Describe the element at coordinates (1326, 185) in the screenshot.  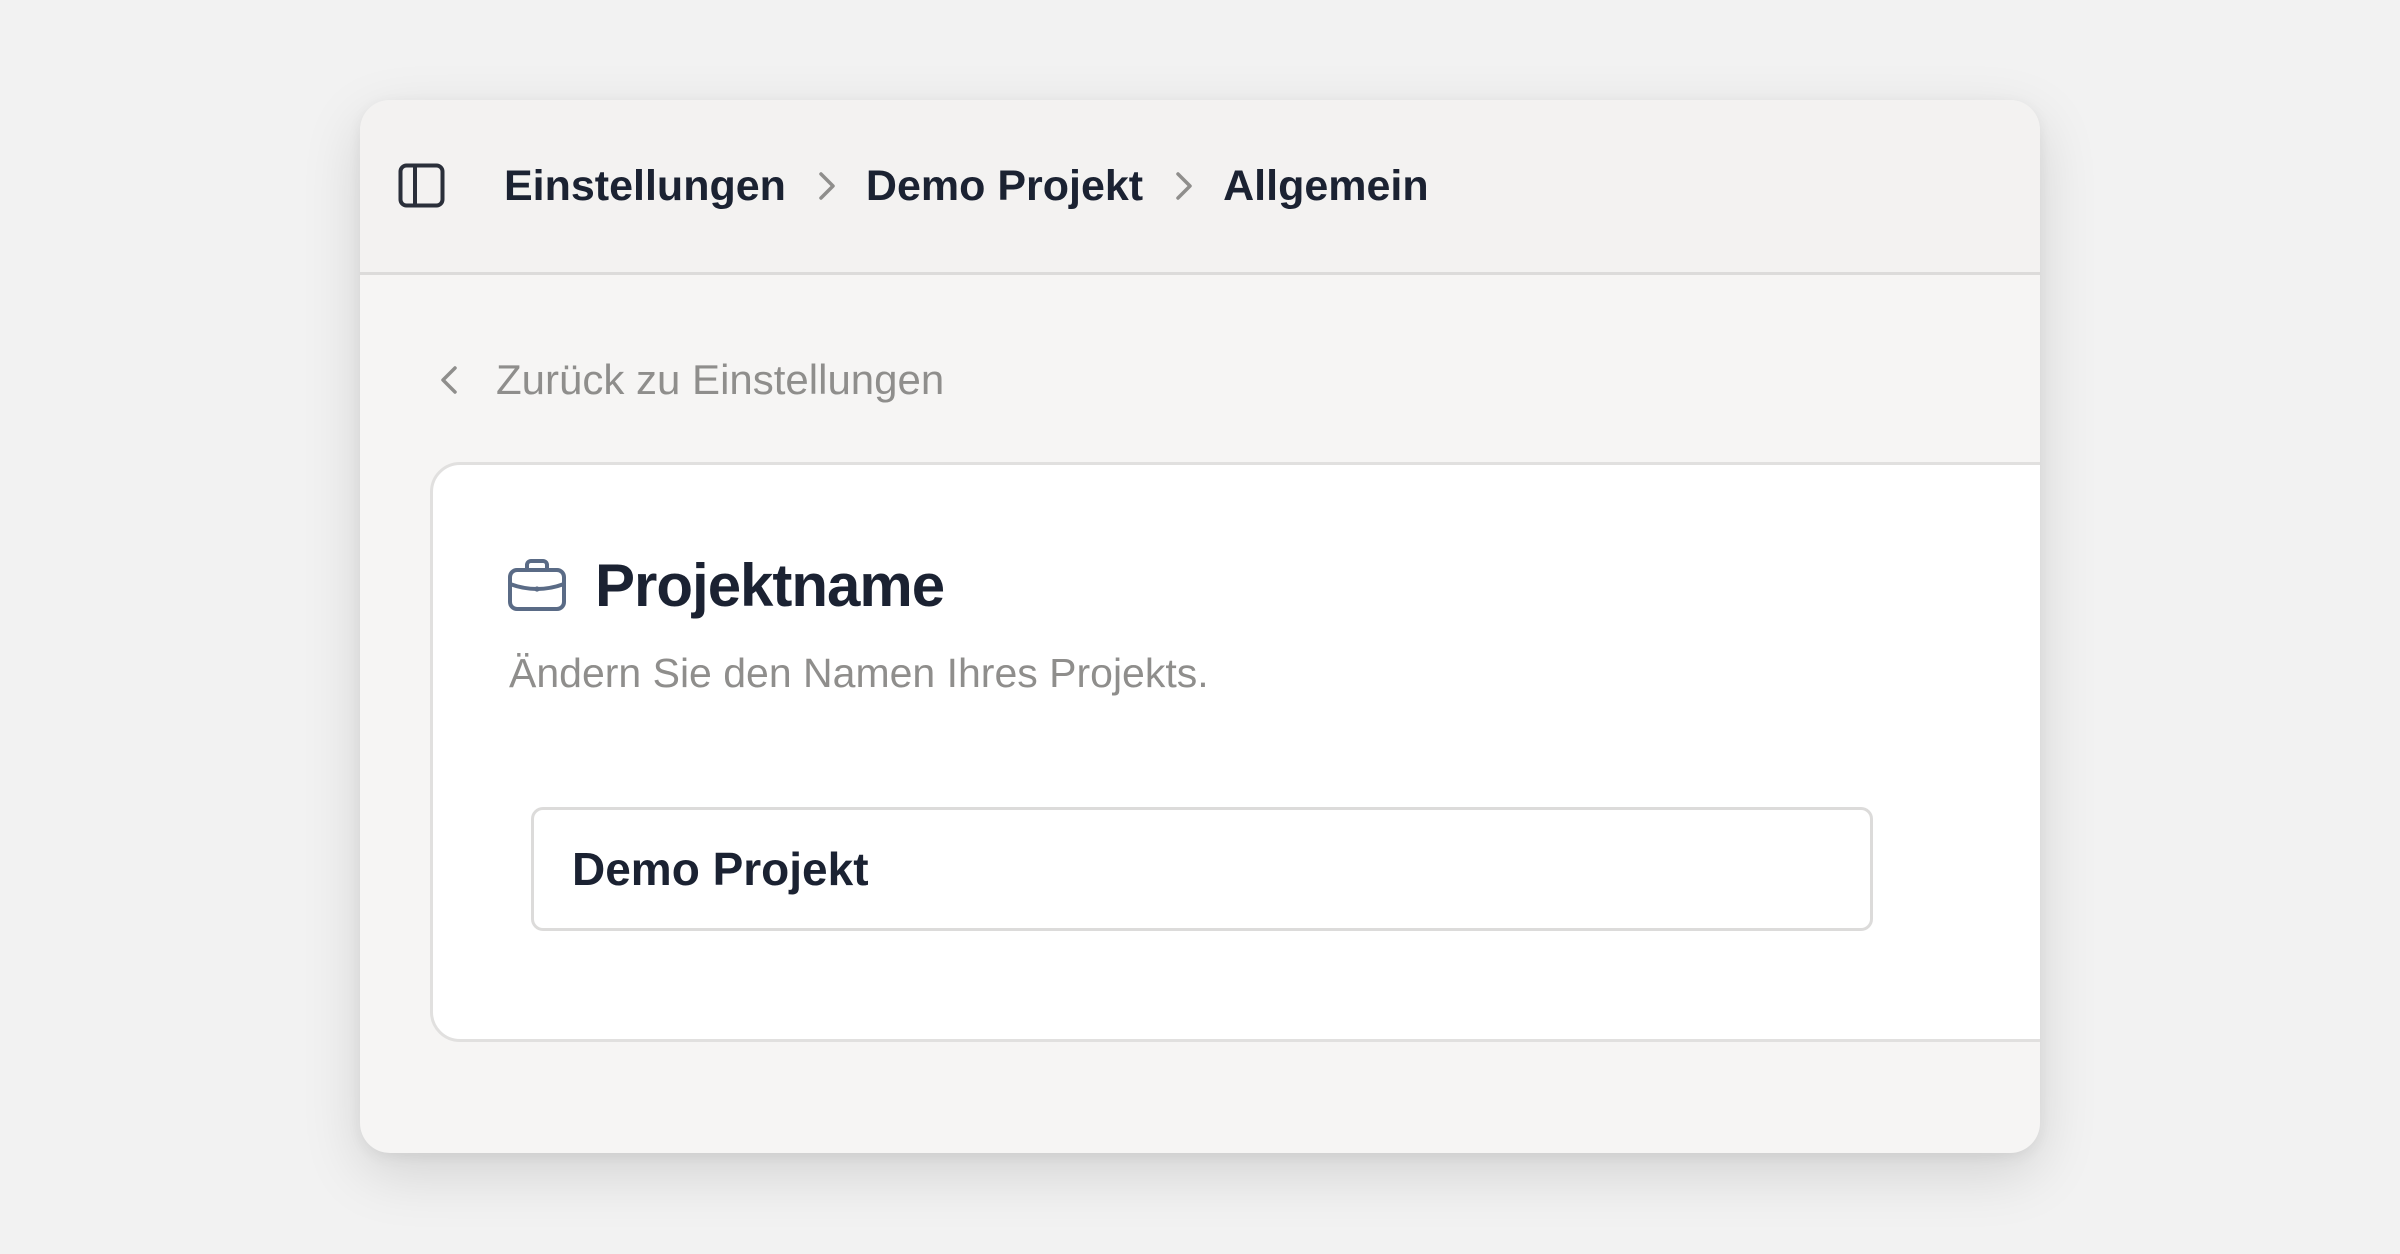
I see `breadcrumb-item-current: Allgemein` at that location.